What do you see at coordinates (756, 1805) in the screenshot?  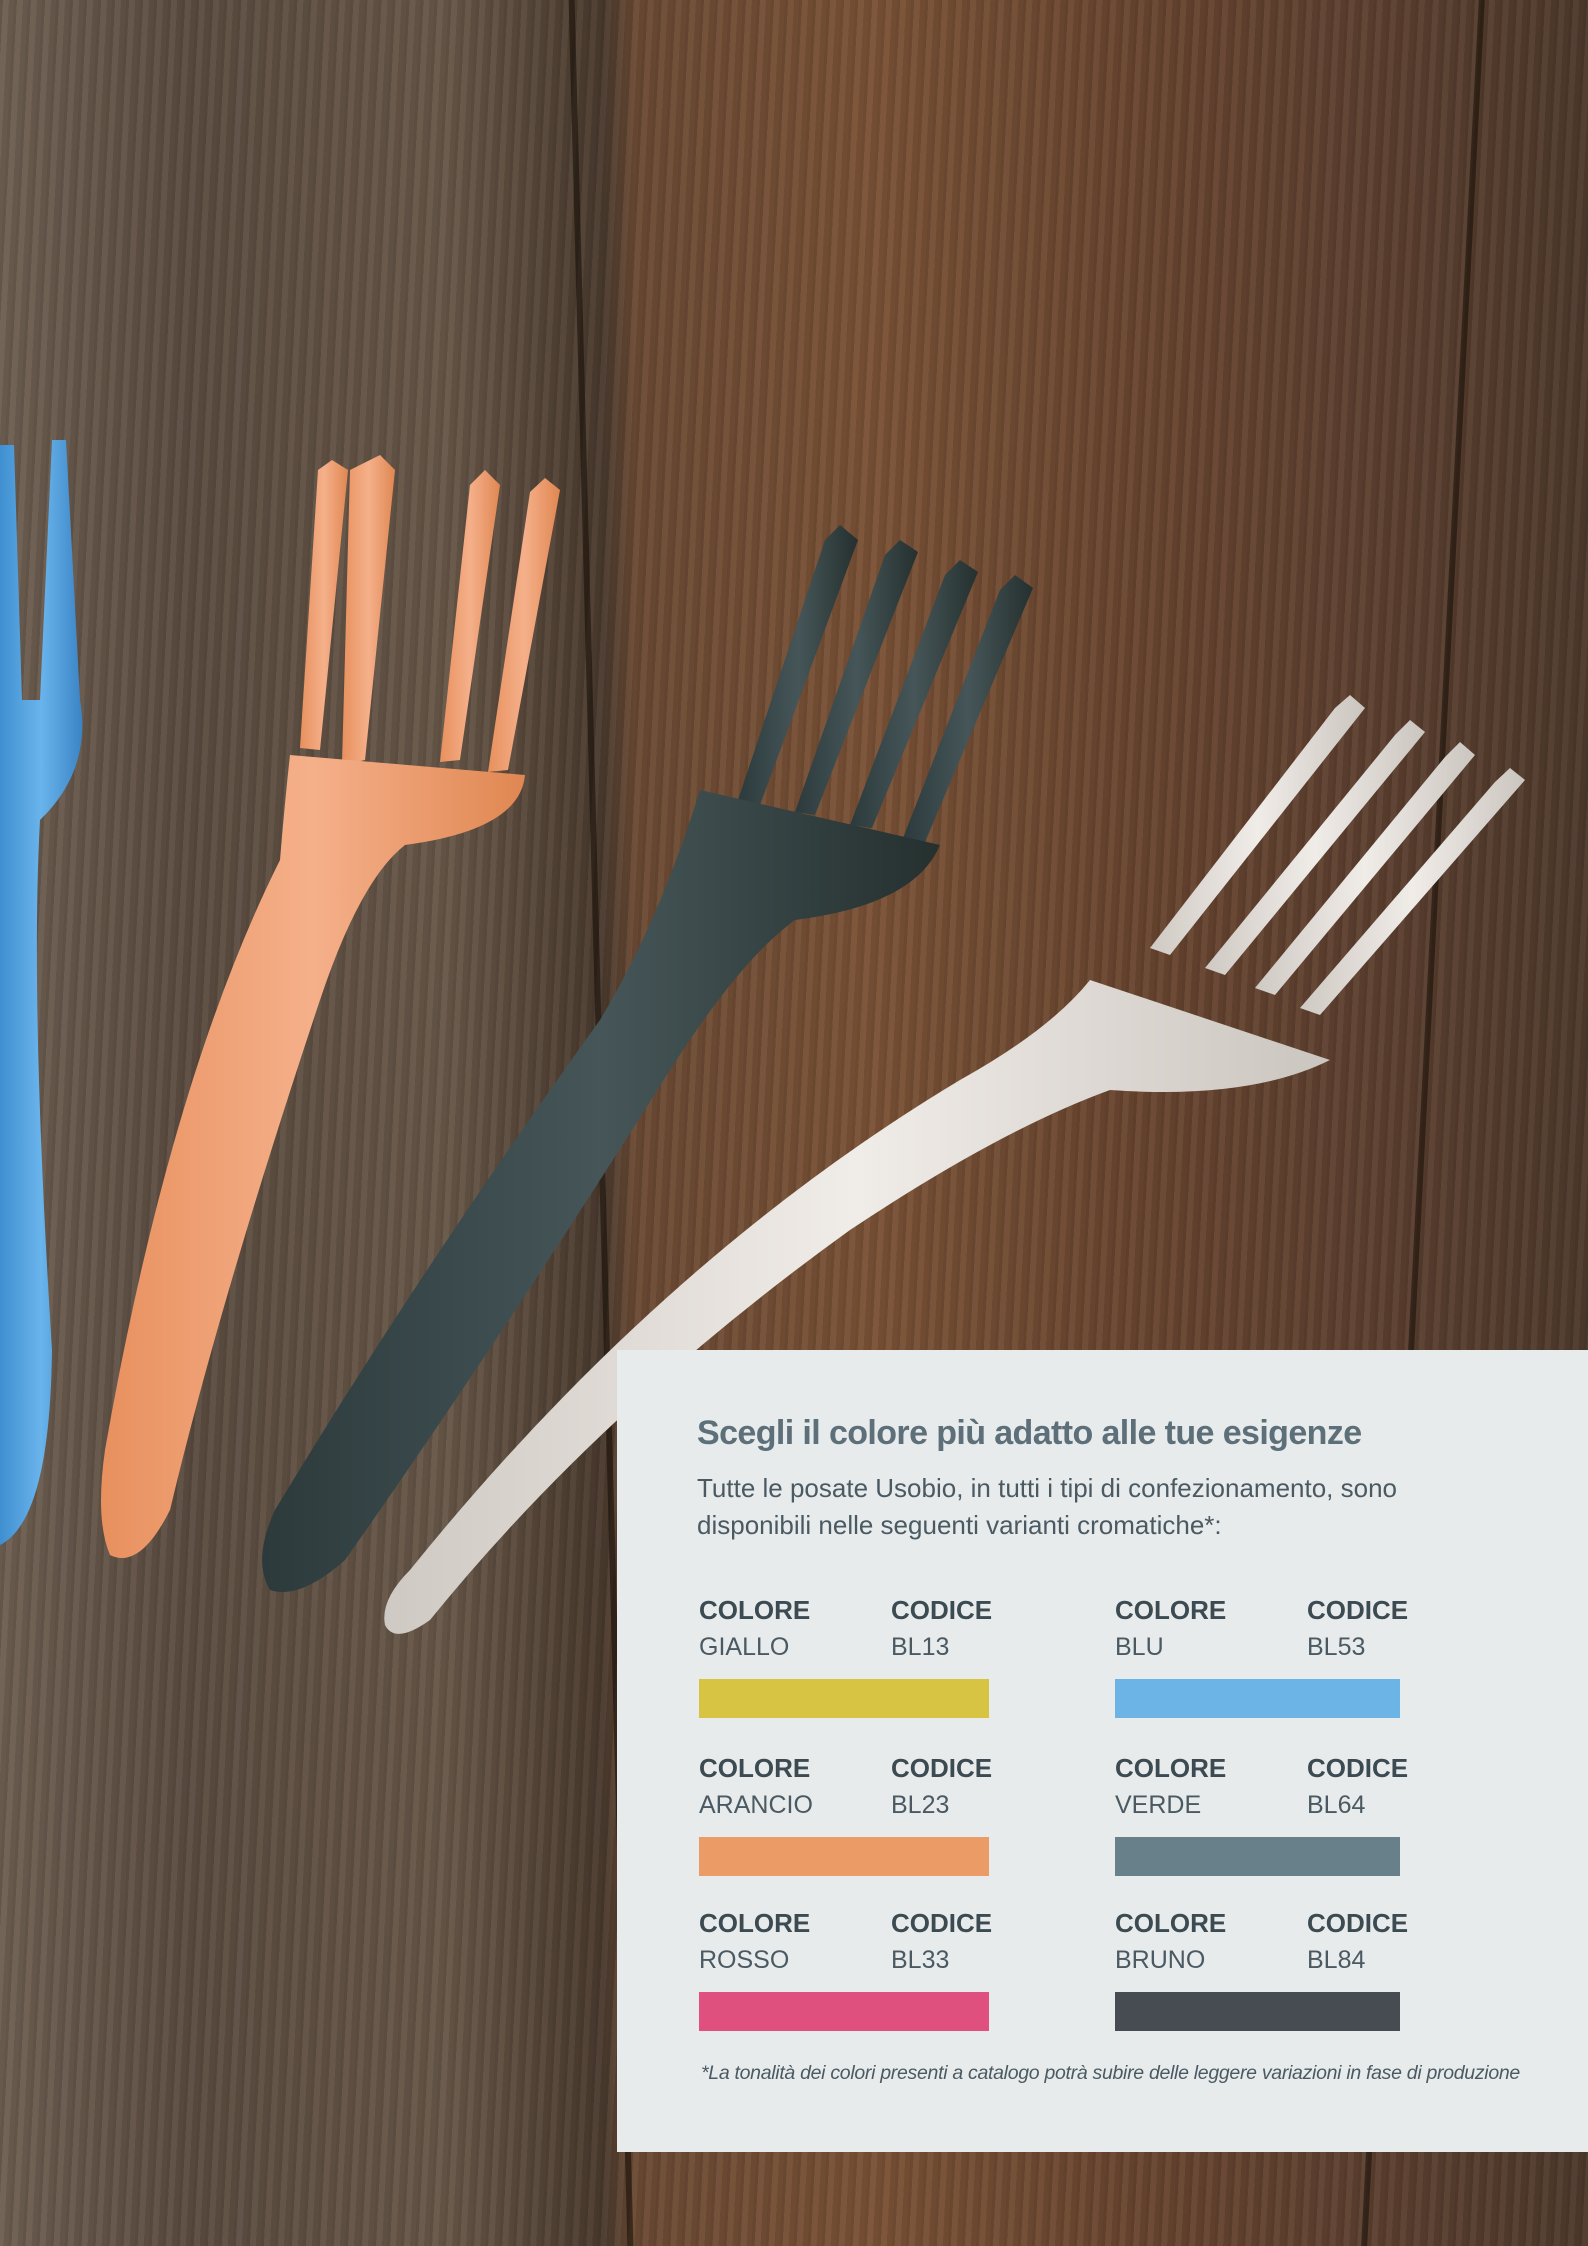 I see `color-name: ARANCIO` at bounding box center [756, 1805].